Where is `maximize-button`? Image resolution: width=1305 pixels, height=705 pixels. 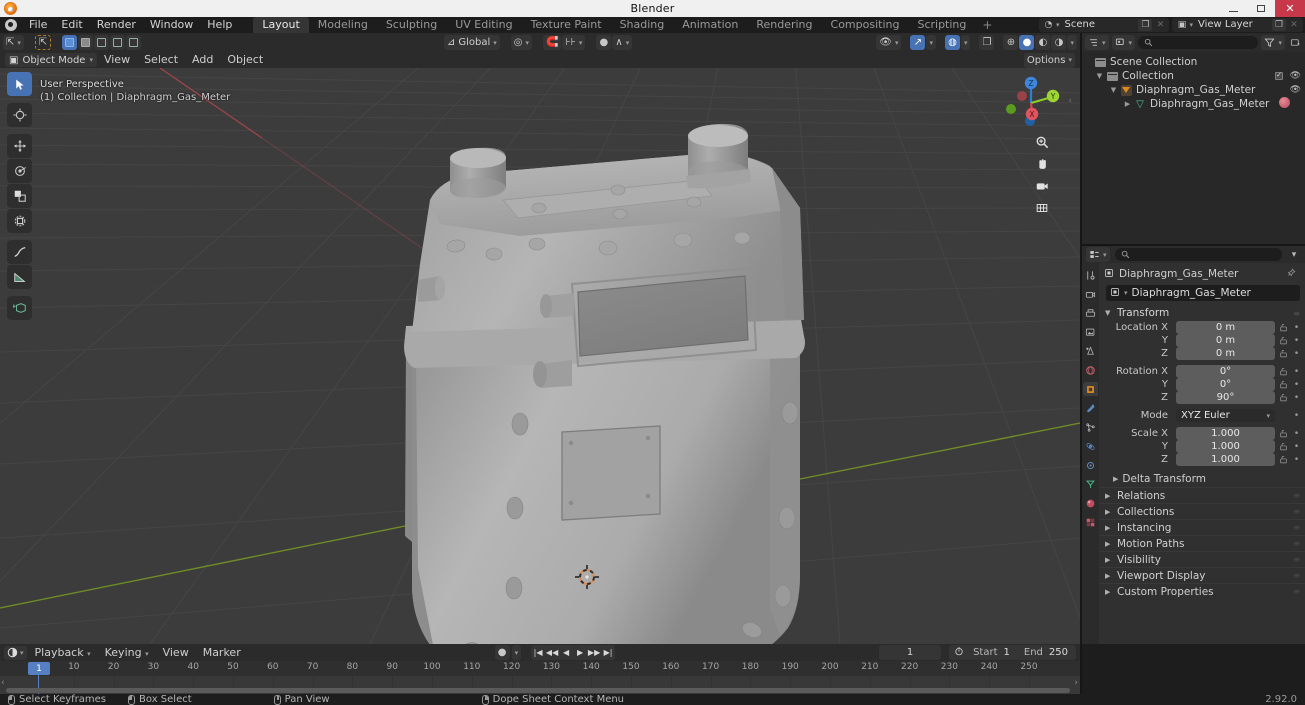 maximize-button is located at coordinates (1261, 8).